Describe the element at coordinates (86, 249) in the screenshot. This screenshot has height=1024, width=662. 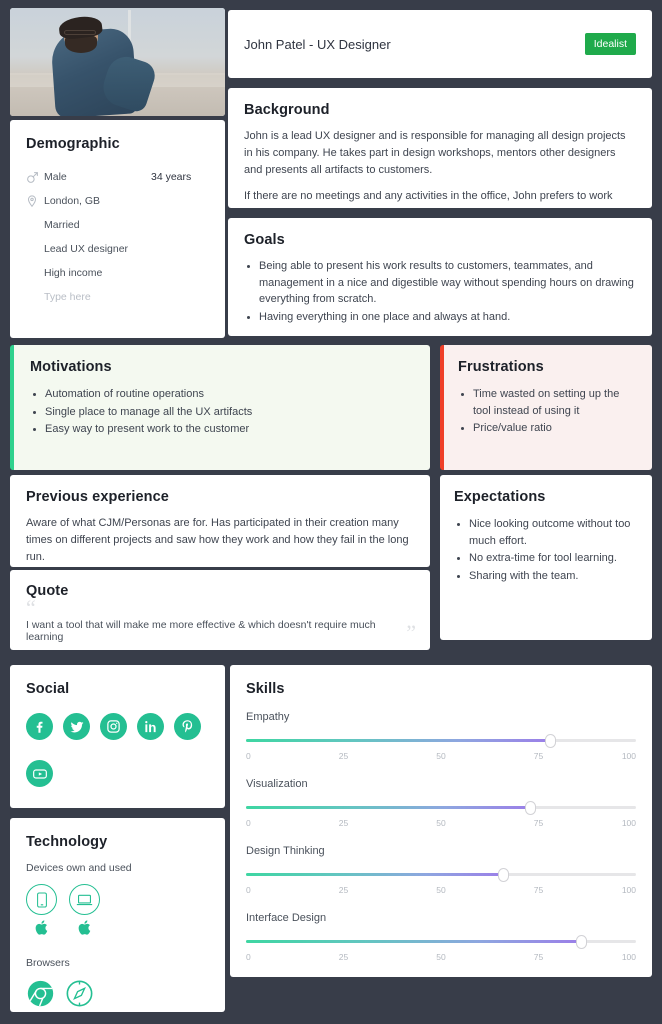
I see `demographic-role-value: Lead UX designer` at that location.